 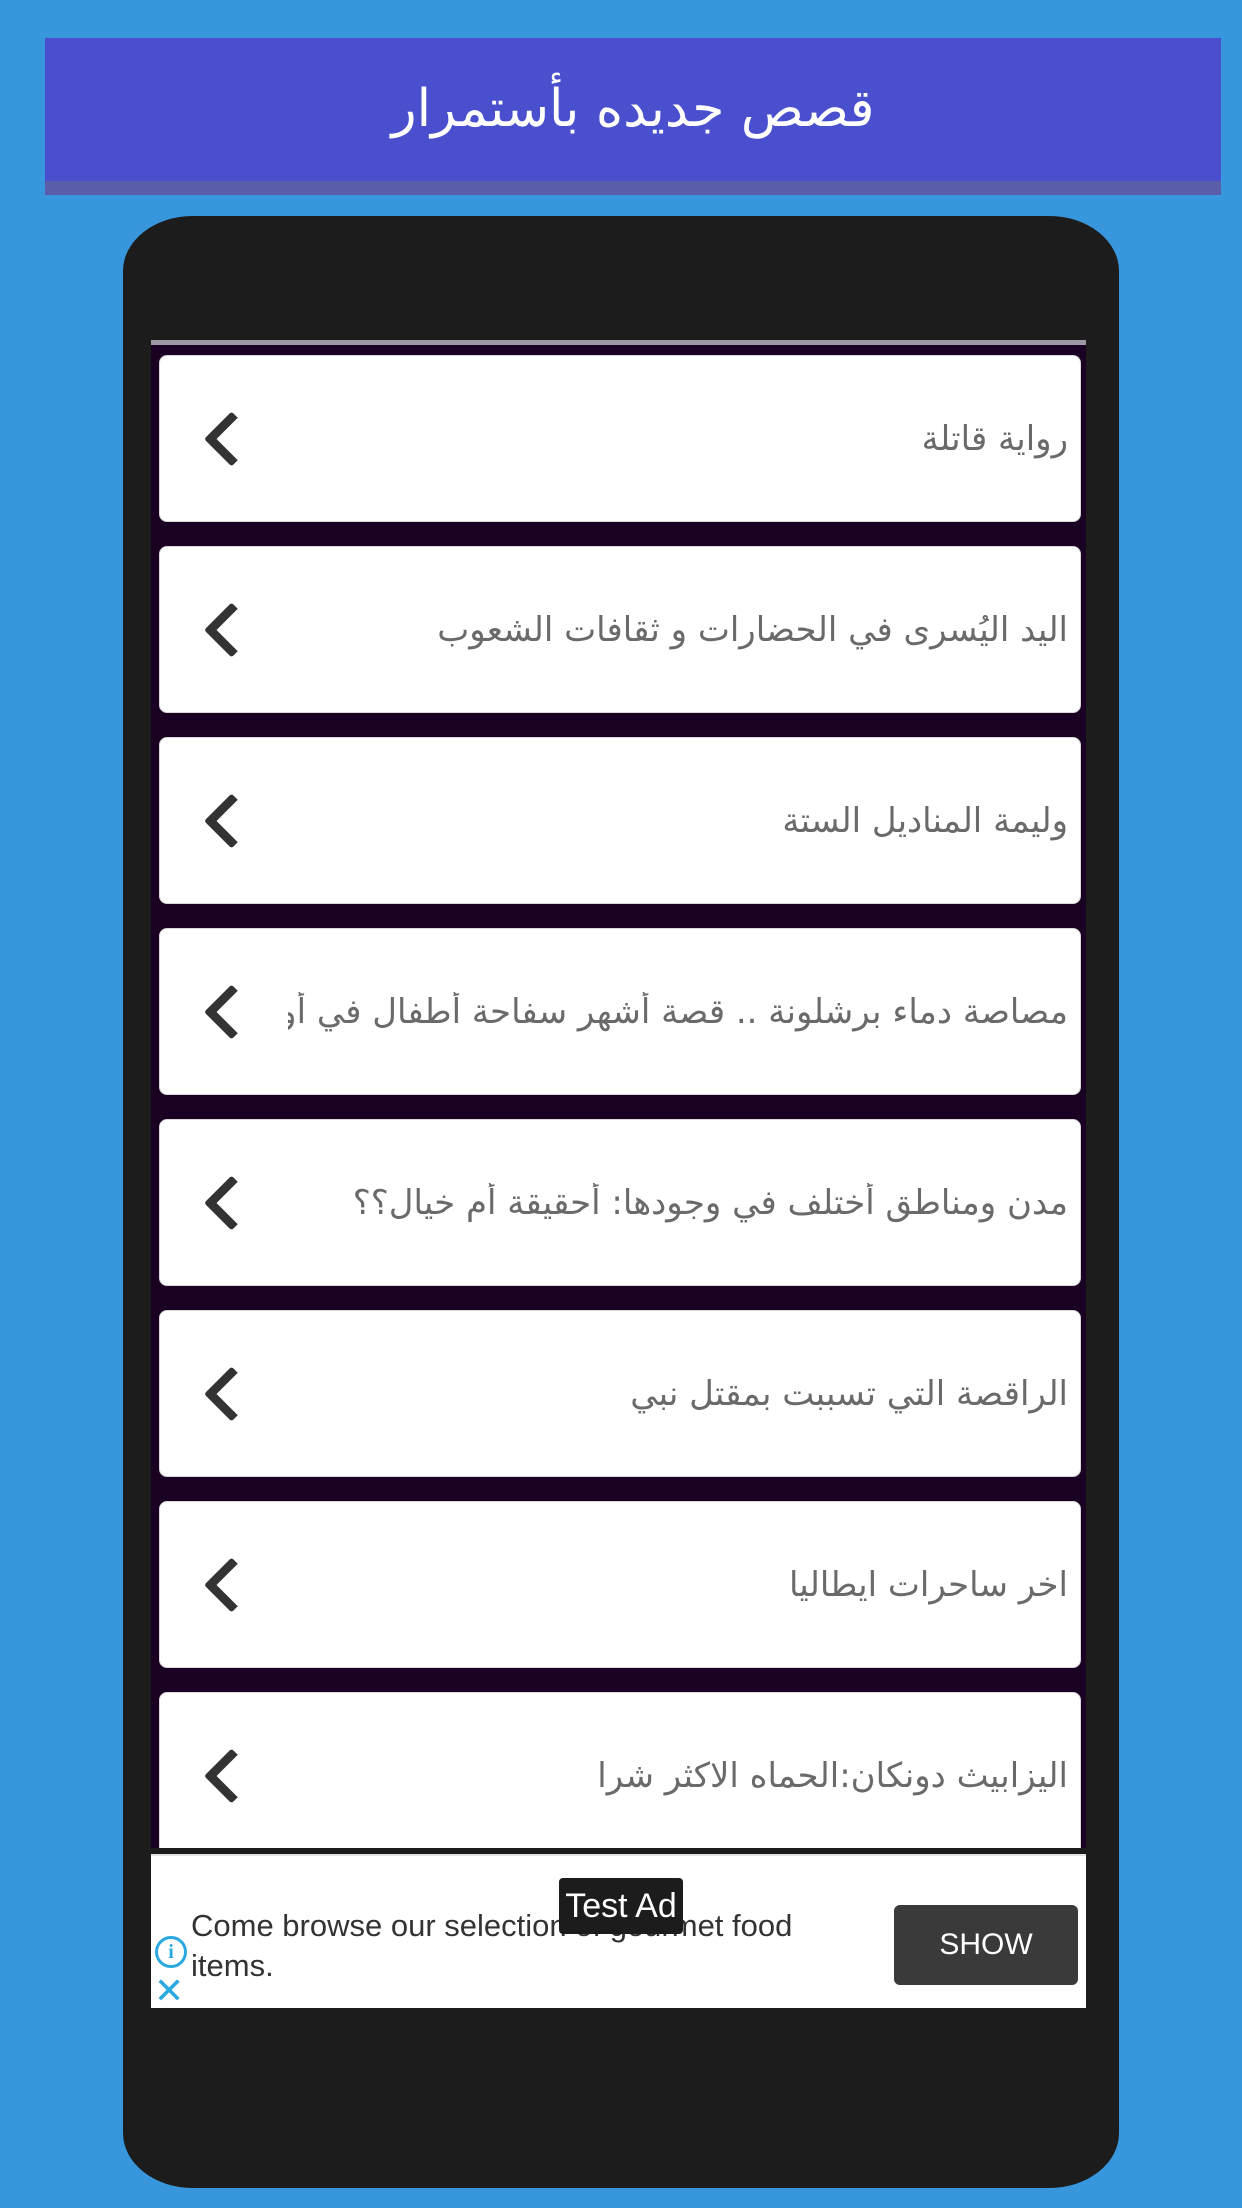 I want to click on show-button: SHOW, so click(x=986, y=1945).